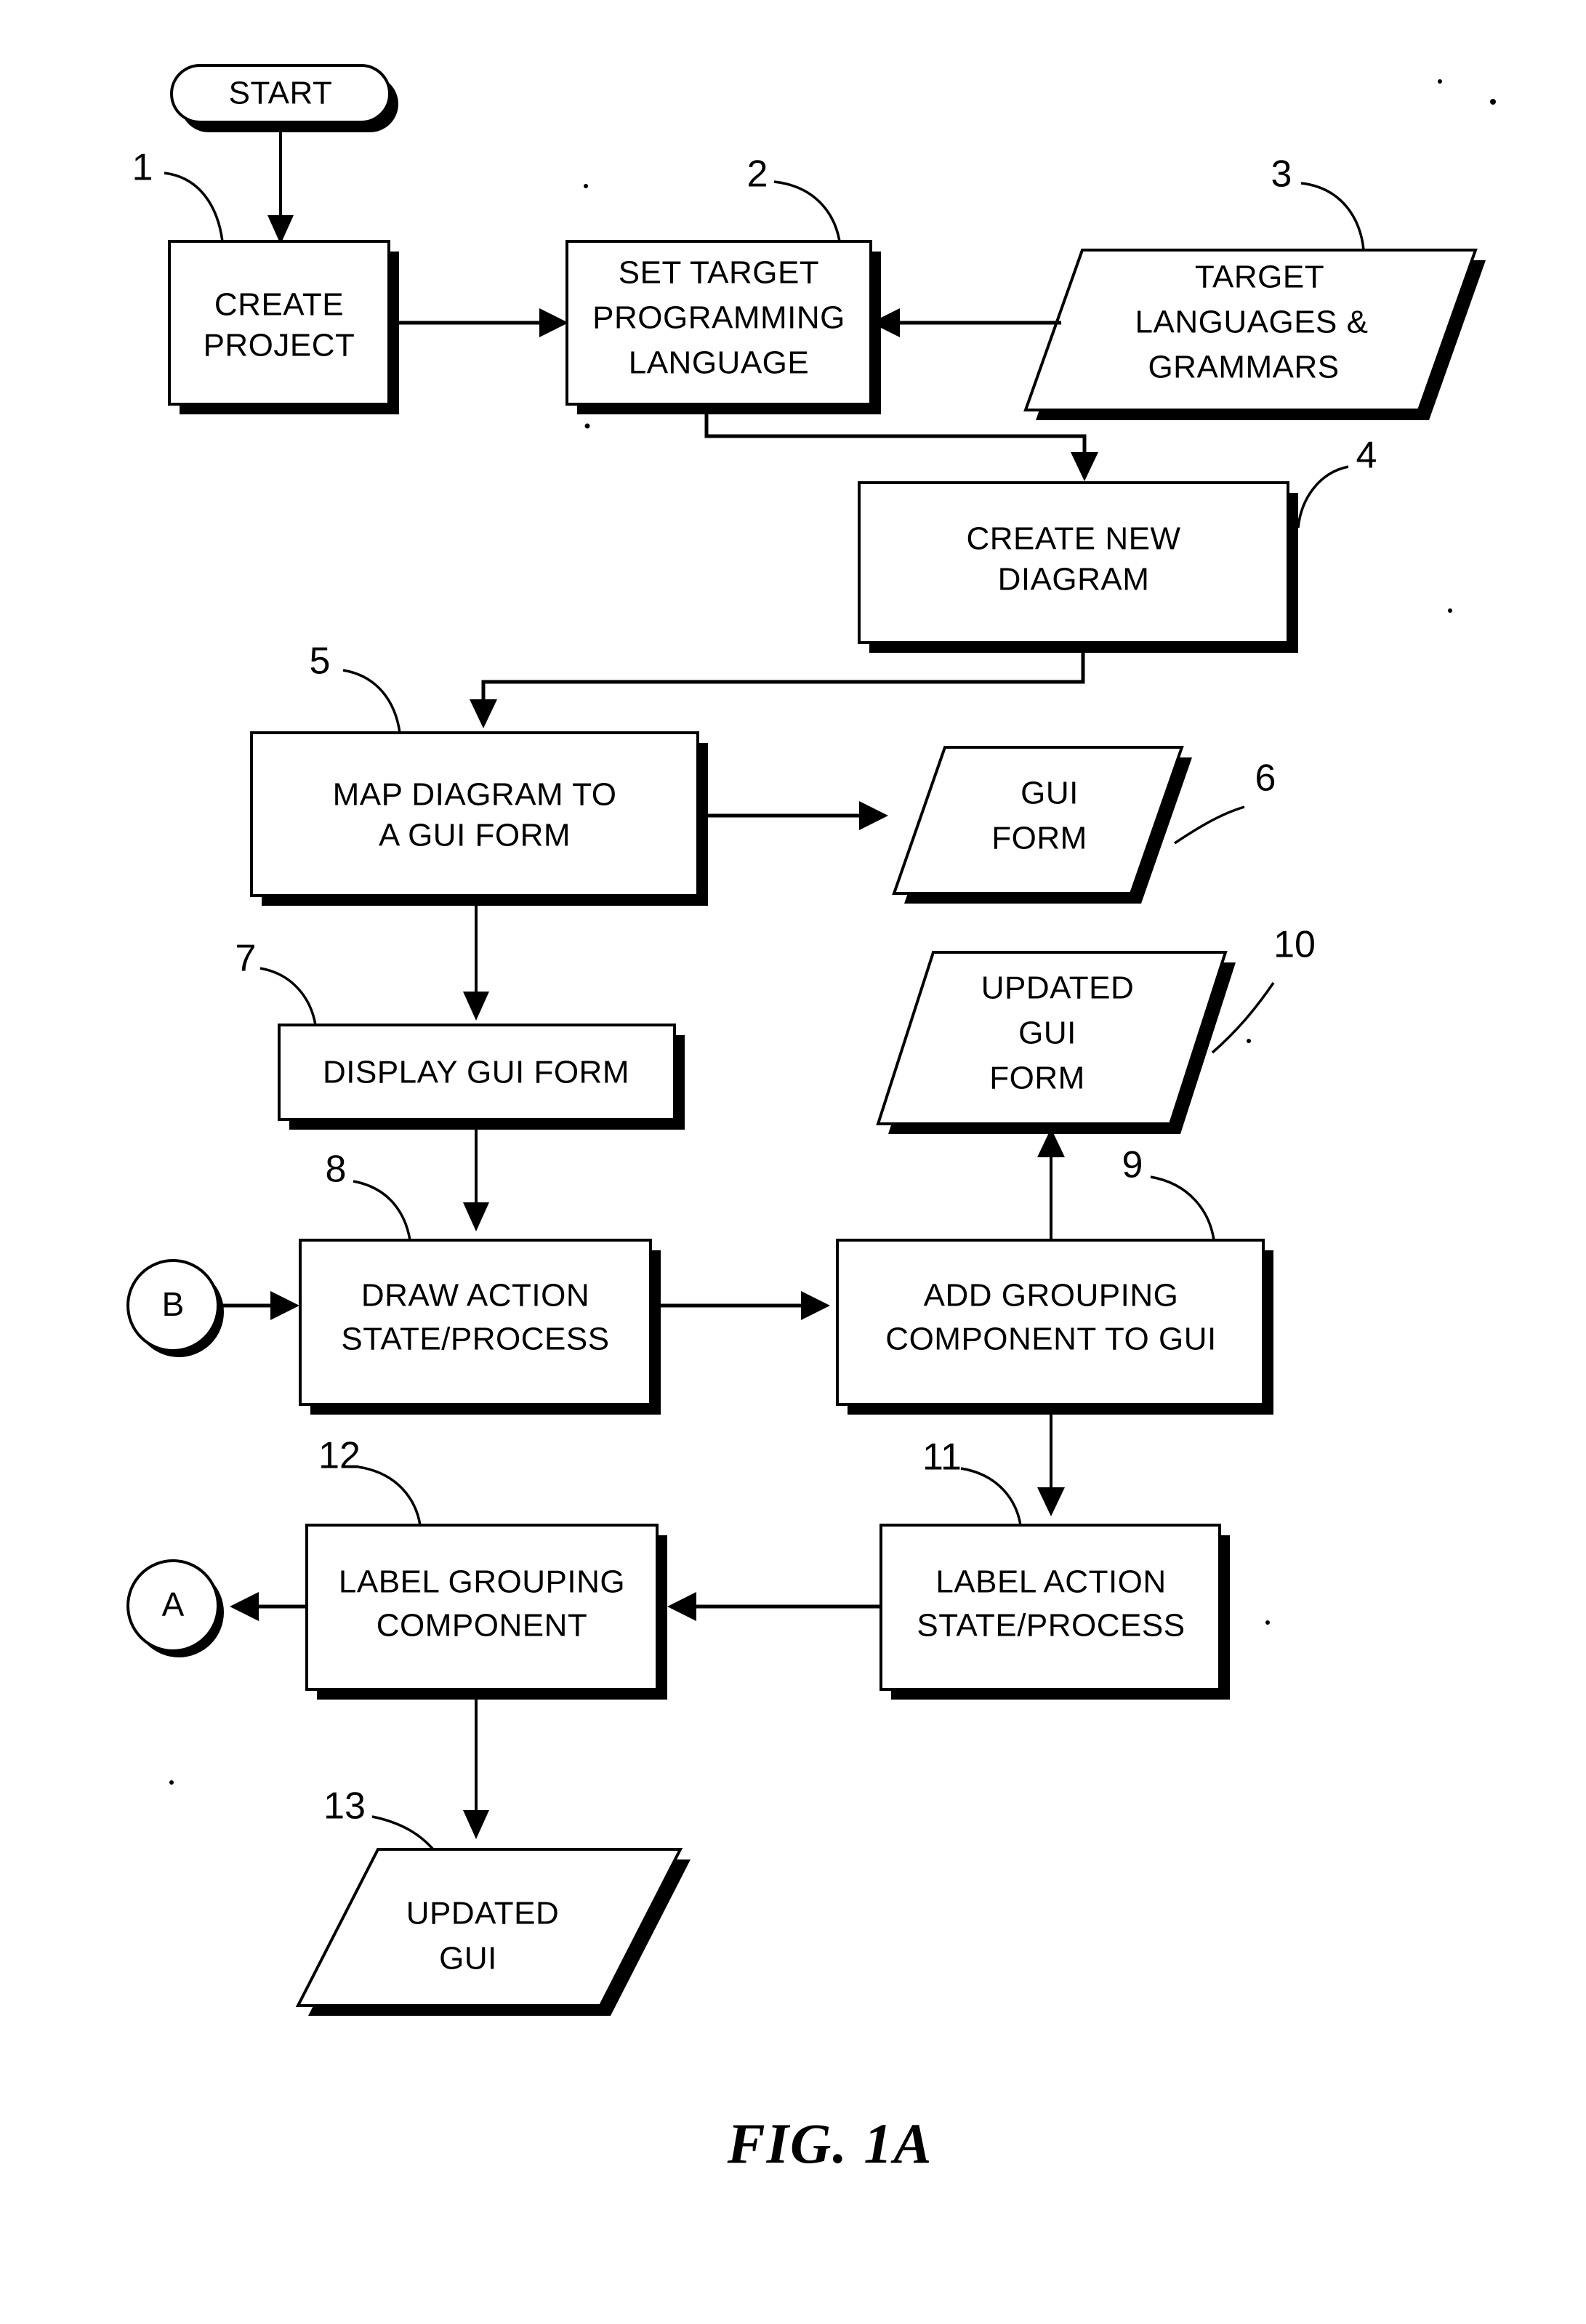 The height and width of the screenshot is (2324, 1586). I want to click on node-map-diagram-to-gui-form: MAP DIAGRAM TO A GUI FORM, so click(479, 818).